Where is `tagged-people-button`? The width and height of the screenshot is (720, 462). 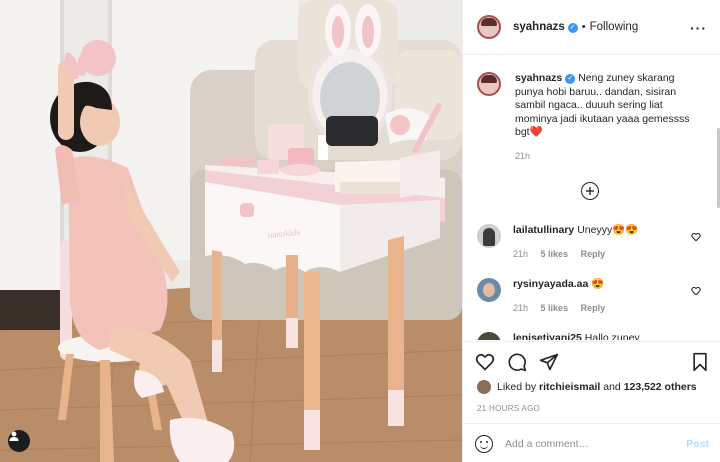
tagged-people-button is located at coordinates (19, 441).